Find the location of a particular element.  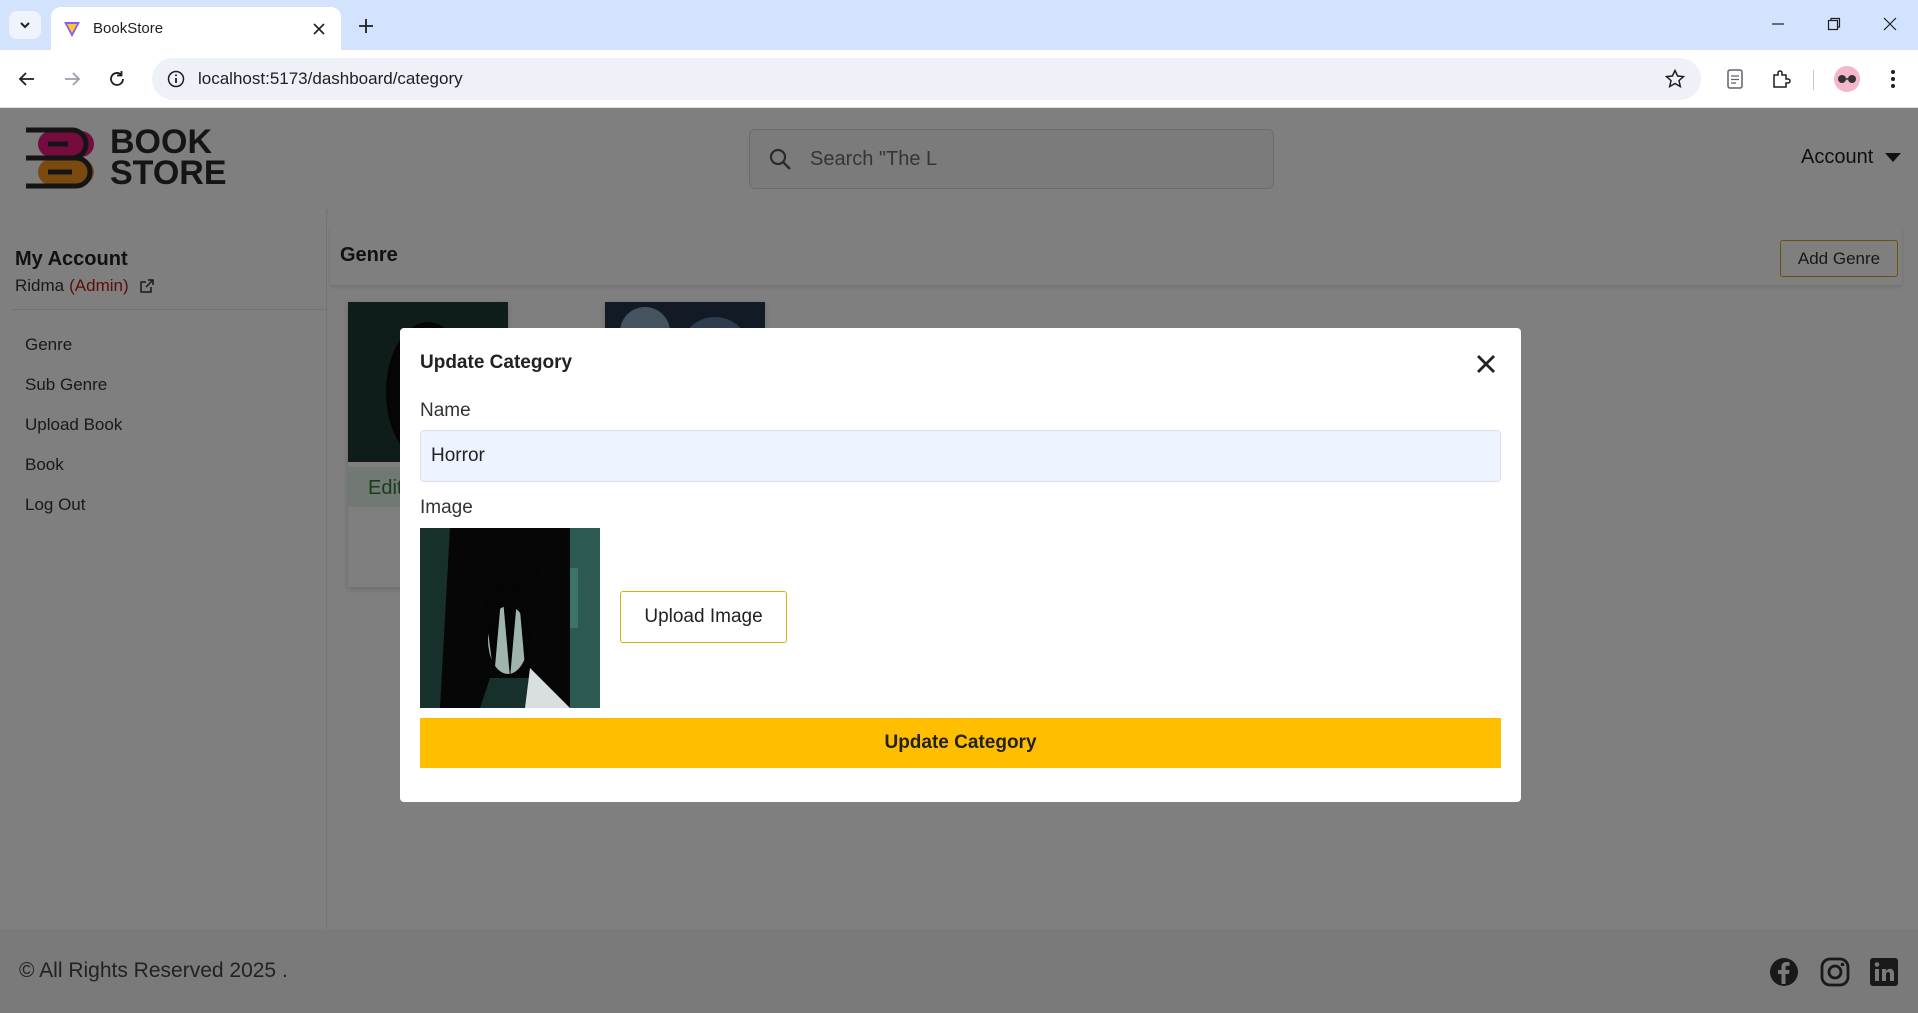

back-arrow-icon is located at coordinates (27, 79).